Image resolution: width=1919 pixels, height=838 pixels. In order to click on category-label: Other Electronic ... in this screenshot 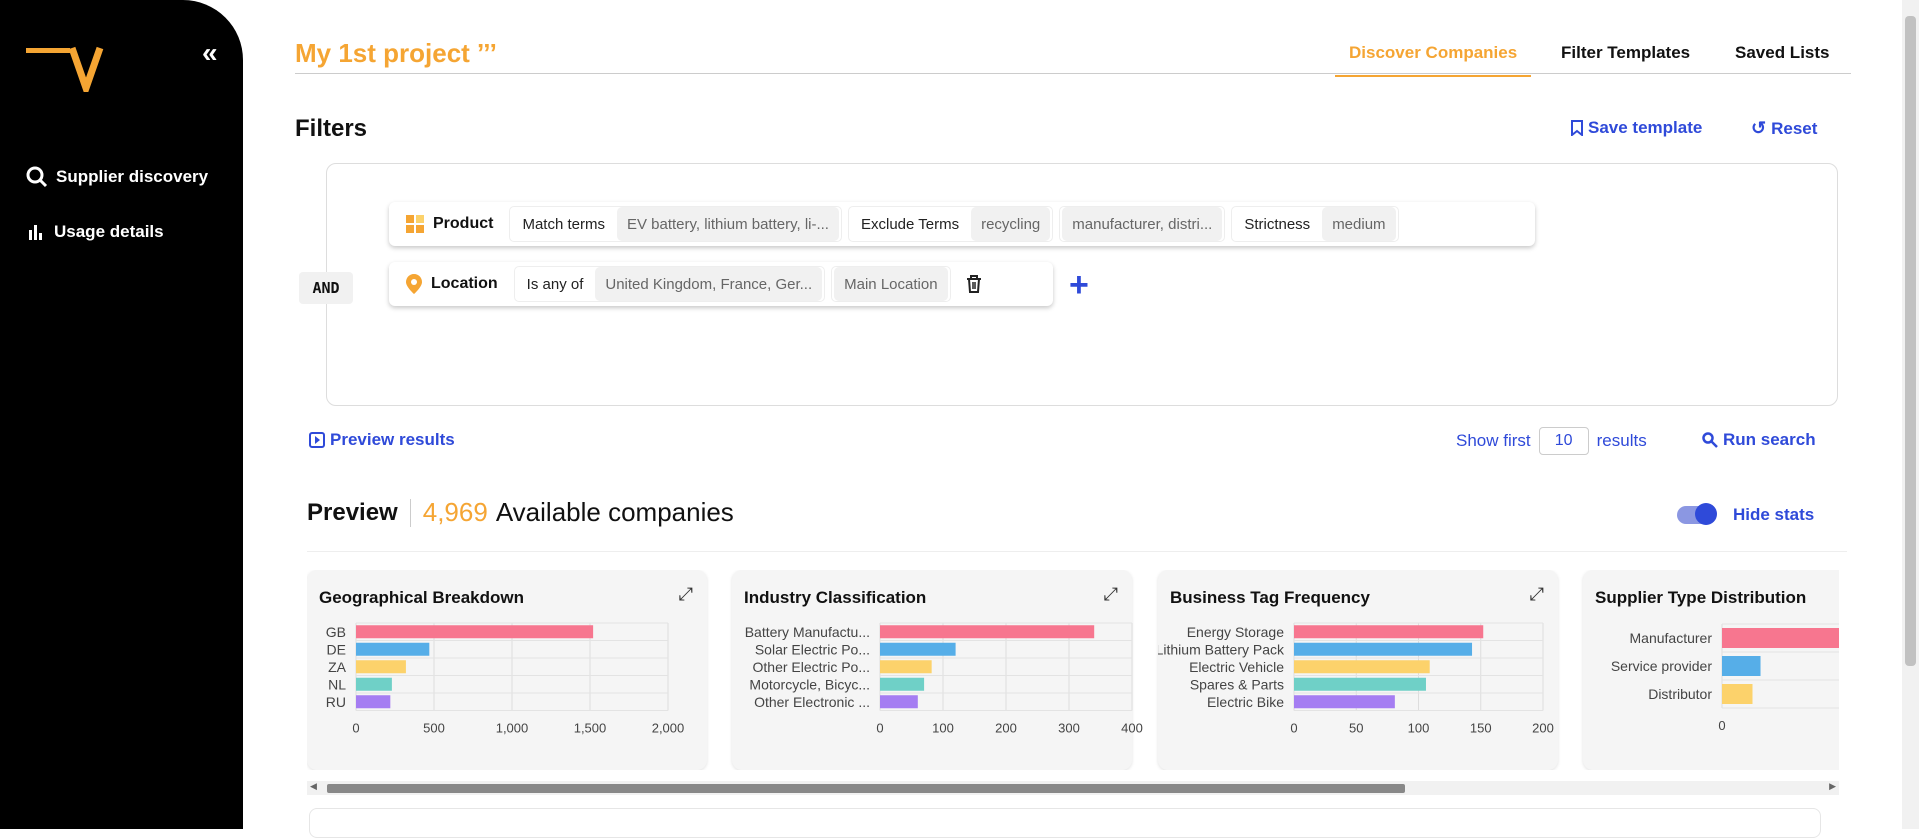, I will do `click(812, 702)`.